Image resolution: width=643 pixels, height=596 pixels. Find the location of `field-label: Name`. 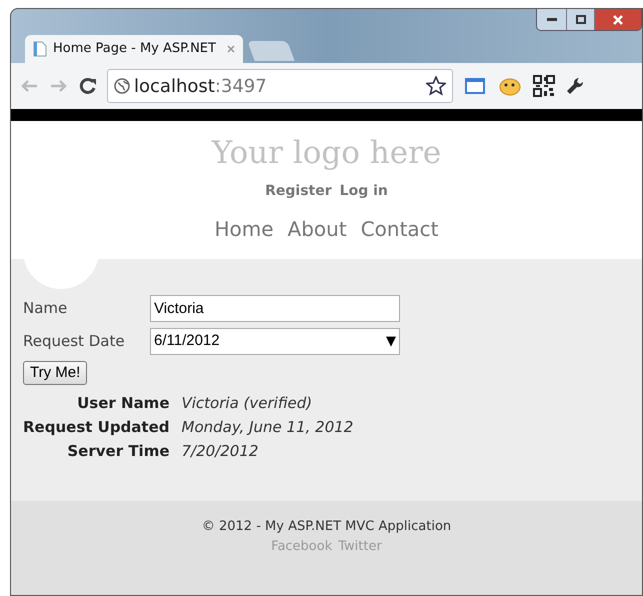

field-label: Name is located at coordinates (45, 309).